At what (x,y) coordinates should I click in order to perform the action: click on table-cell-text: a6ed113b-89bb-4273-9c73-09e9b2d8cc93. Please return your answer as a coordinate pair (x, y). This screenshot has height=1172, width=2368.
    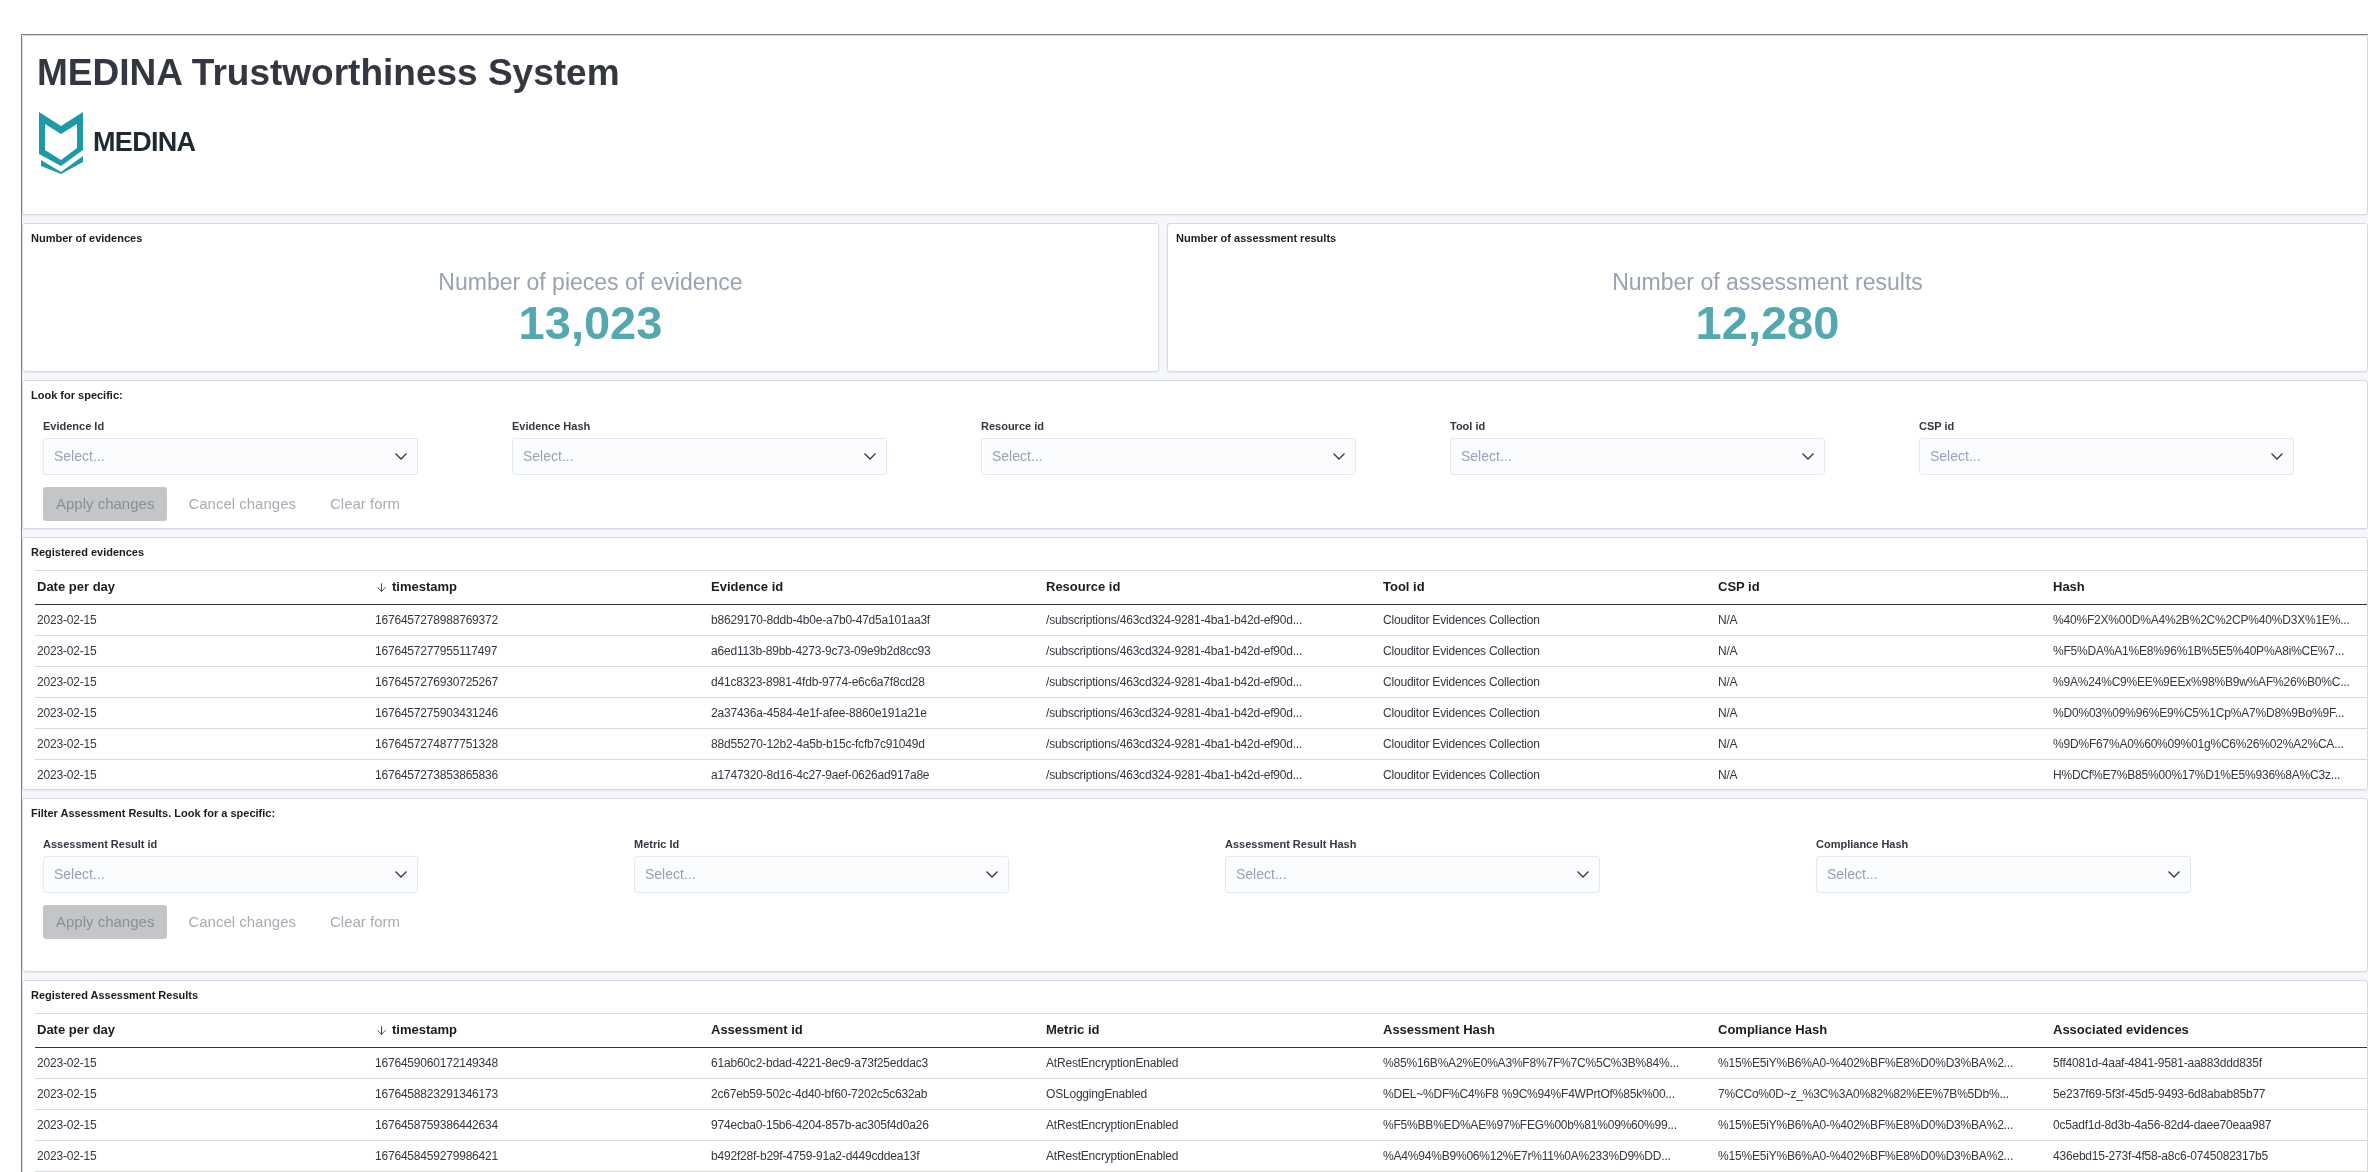
    Looking at the image, I should click on (821, 651).